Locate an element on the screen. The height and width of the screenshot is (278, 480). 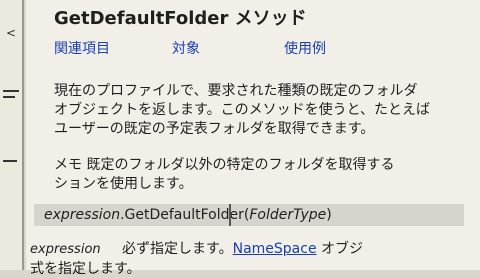
syntax-expression: expression is located at coordinates (82, 215).